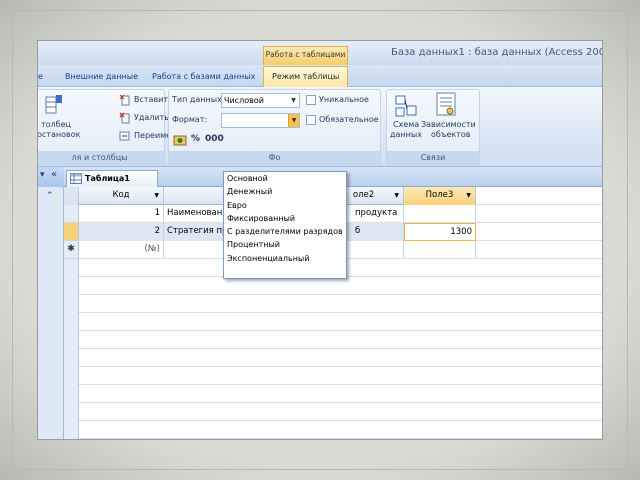  I want to click on cell-field3, so click(440, 214).